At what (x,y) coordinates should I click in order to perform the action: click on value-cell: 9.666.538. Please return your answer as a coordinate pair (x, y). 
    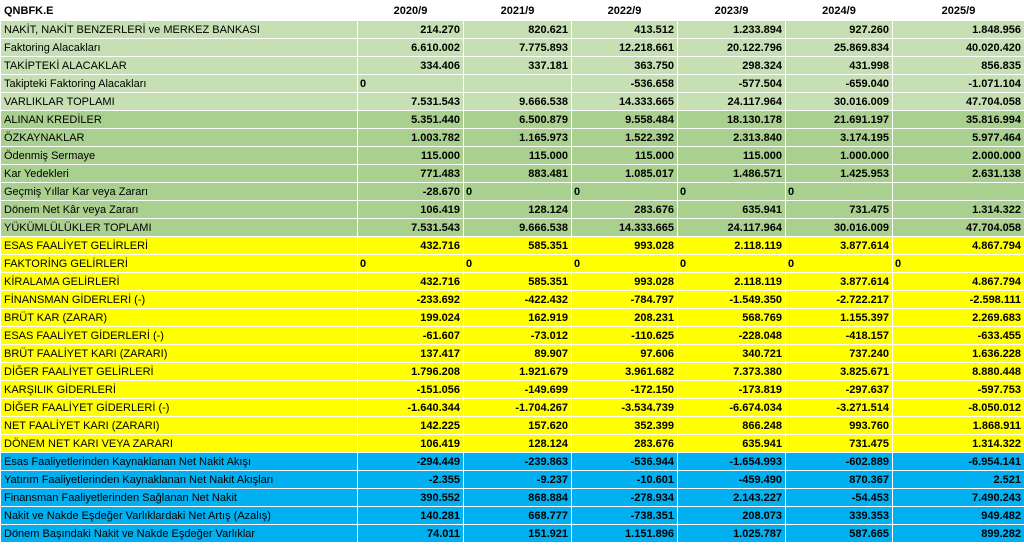
    Looking at the image, I should click on (517, 227).